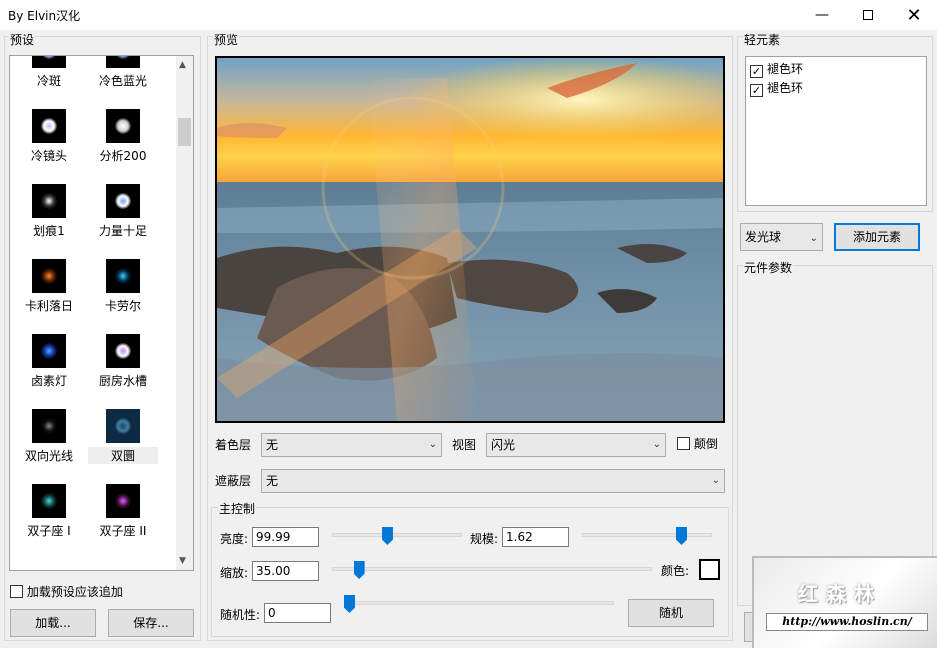 The image size is (937, 648). I want to click on window-title: By Elvin汉化, so click(44, 16).